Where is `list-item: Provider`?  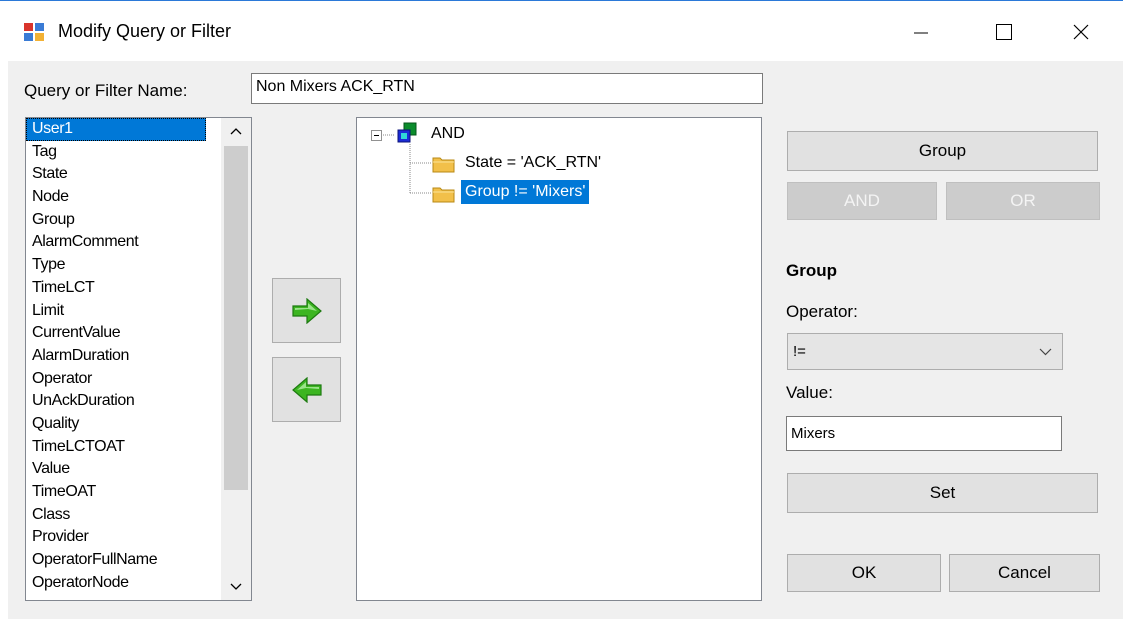
list-item: Provider is located at coordinates (138, 537).